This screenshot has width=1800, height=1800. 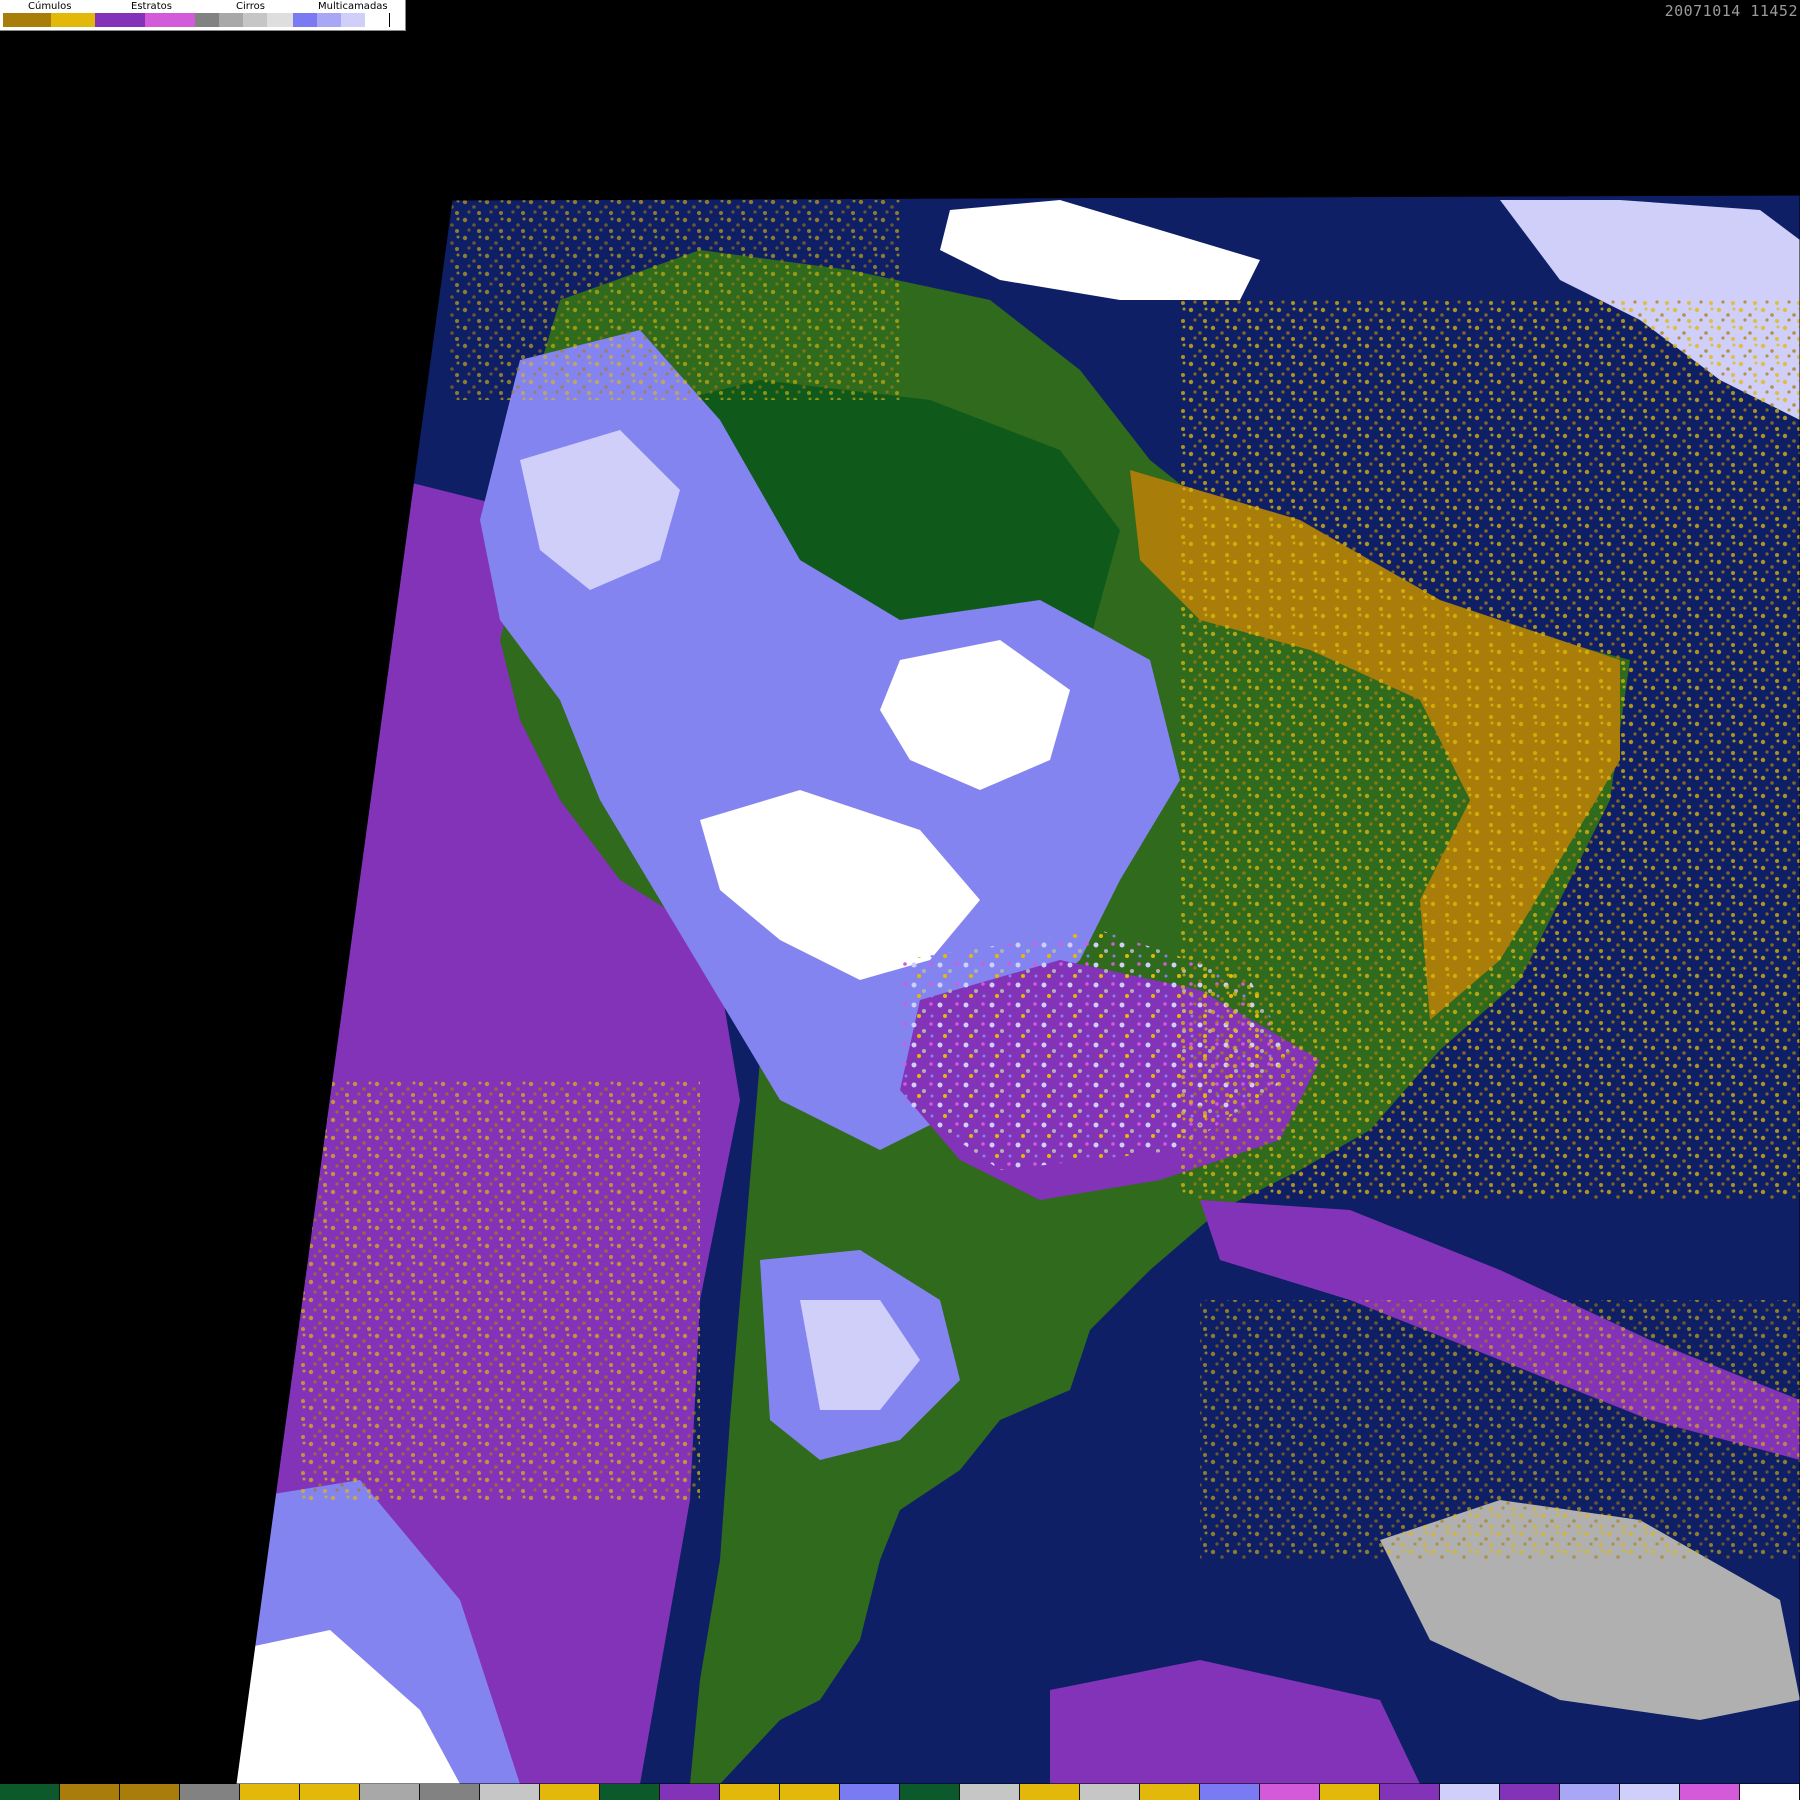 What do you see at coordinates (353, 6) in the screenshot?
I see `legend-label-multicamadas: Multicamadas` at bounding box center [353, 6].